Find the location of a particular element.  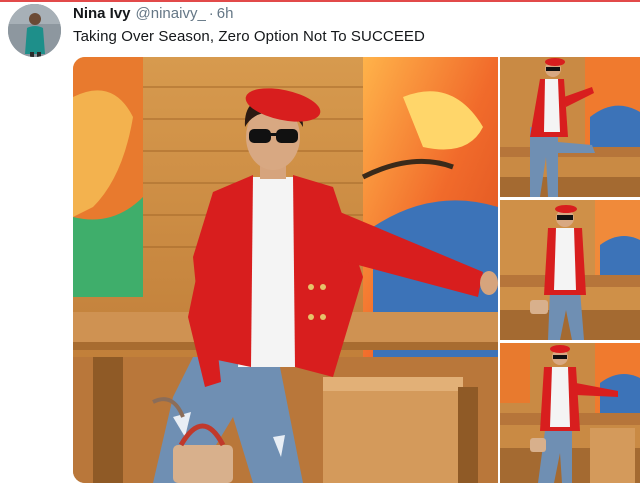

thumbnail-photo-2-image is located at coordinates (570, 270).